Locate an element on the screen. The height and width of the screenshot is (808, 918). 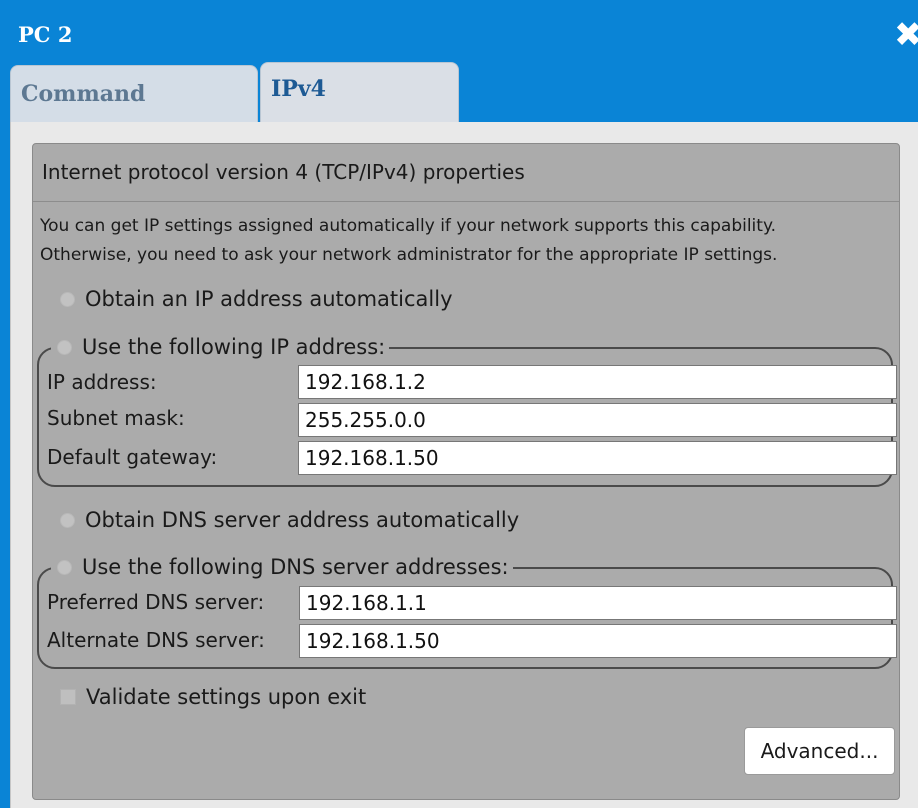
alternate-dns-label: Alternate DNS server: is located at coordinates (156, 640).